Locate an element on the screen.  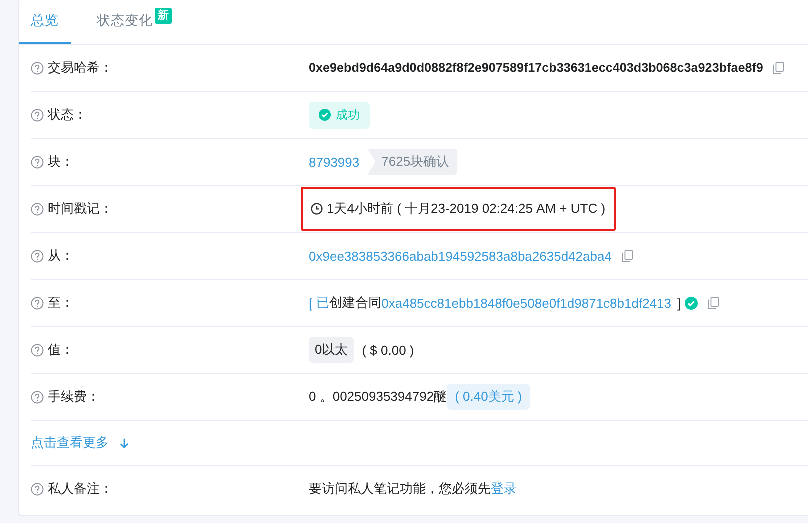
contract-created-text: 创建合同 is located at coordinates (356, 303).